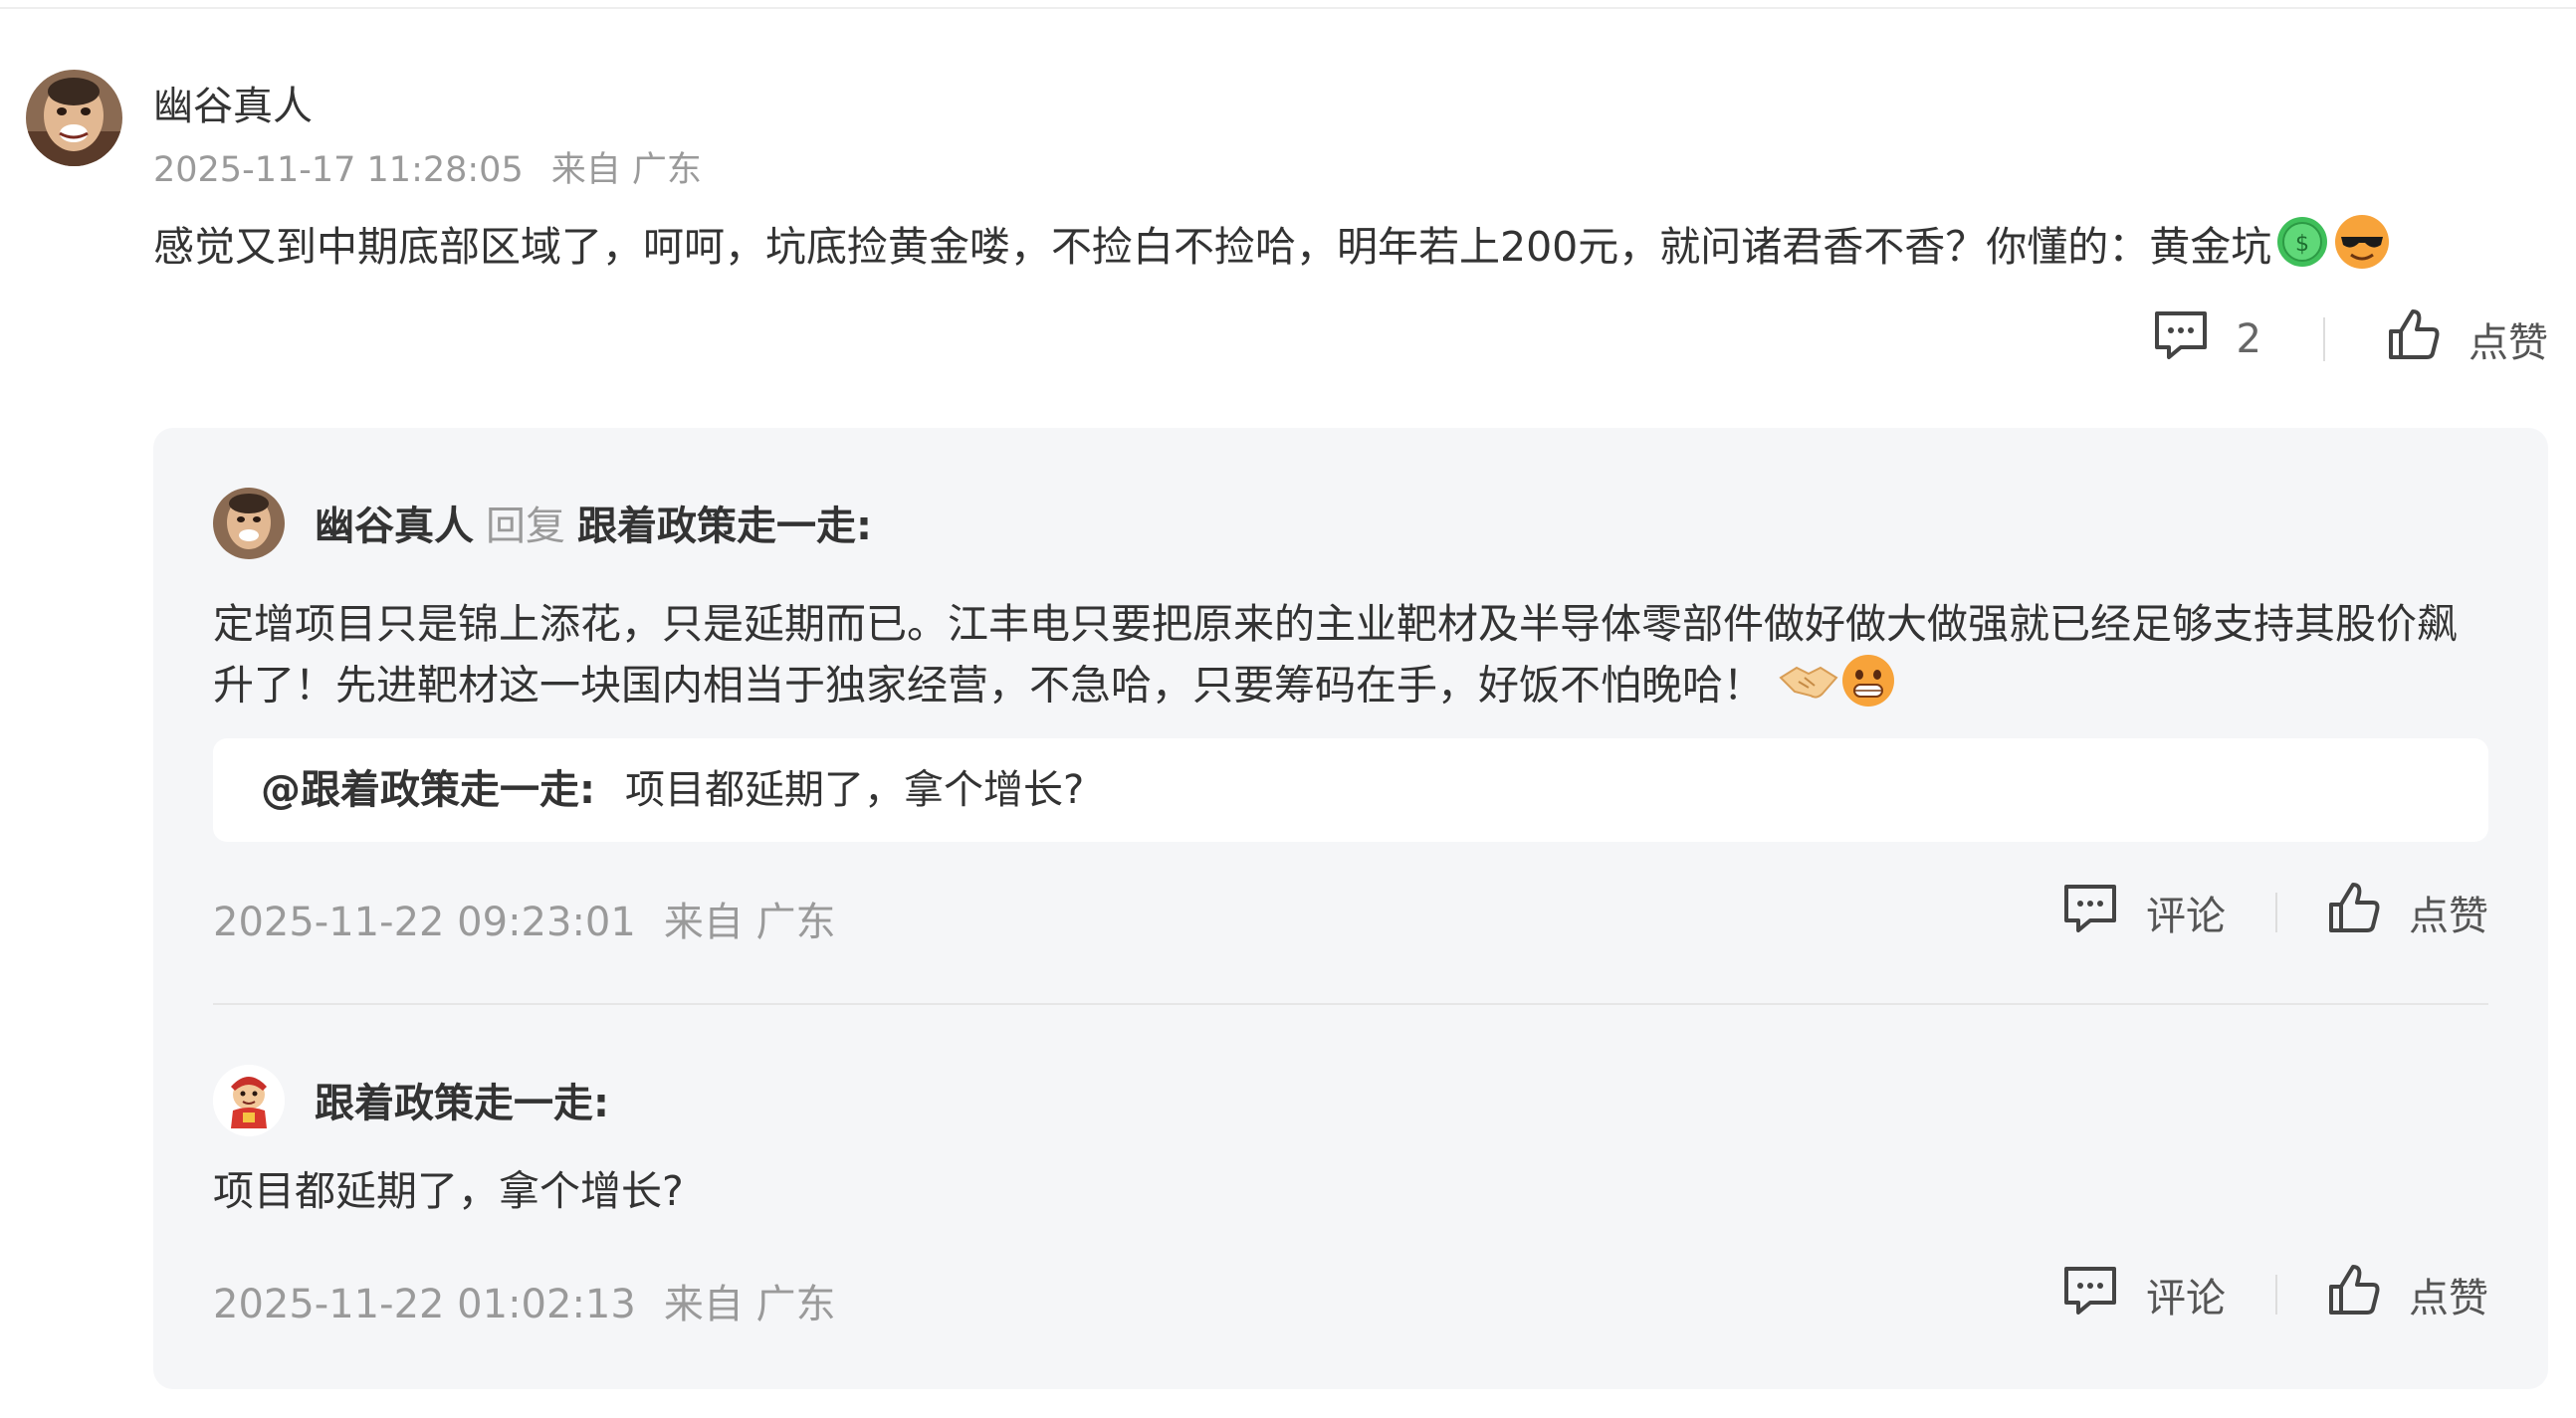 This screenshot has width=2576, height=1418. Describe the element at coordinates (525, 526) in the screenshot. I see `reply-word: 回复` at that location.